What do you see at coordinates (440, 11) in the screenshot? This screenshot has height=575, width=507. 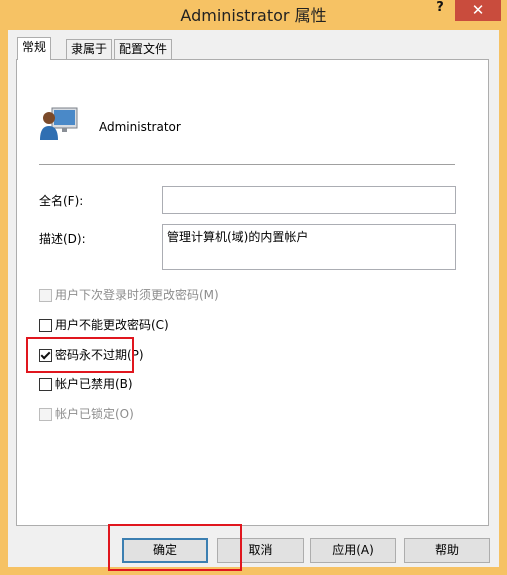 I see `help-icon: ?` at bounding box center [440, 11].